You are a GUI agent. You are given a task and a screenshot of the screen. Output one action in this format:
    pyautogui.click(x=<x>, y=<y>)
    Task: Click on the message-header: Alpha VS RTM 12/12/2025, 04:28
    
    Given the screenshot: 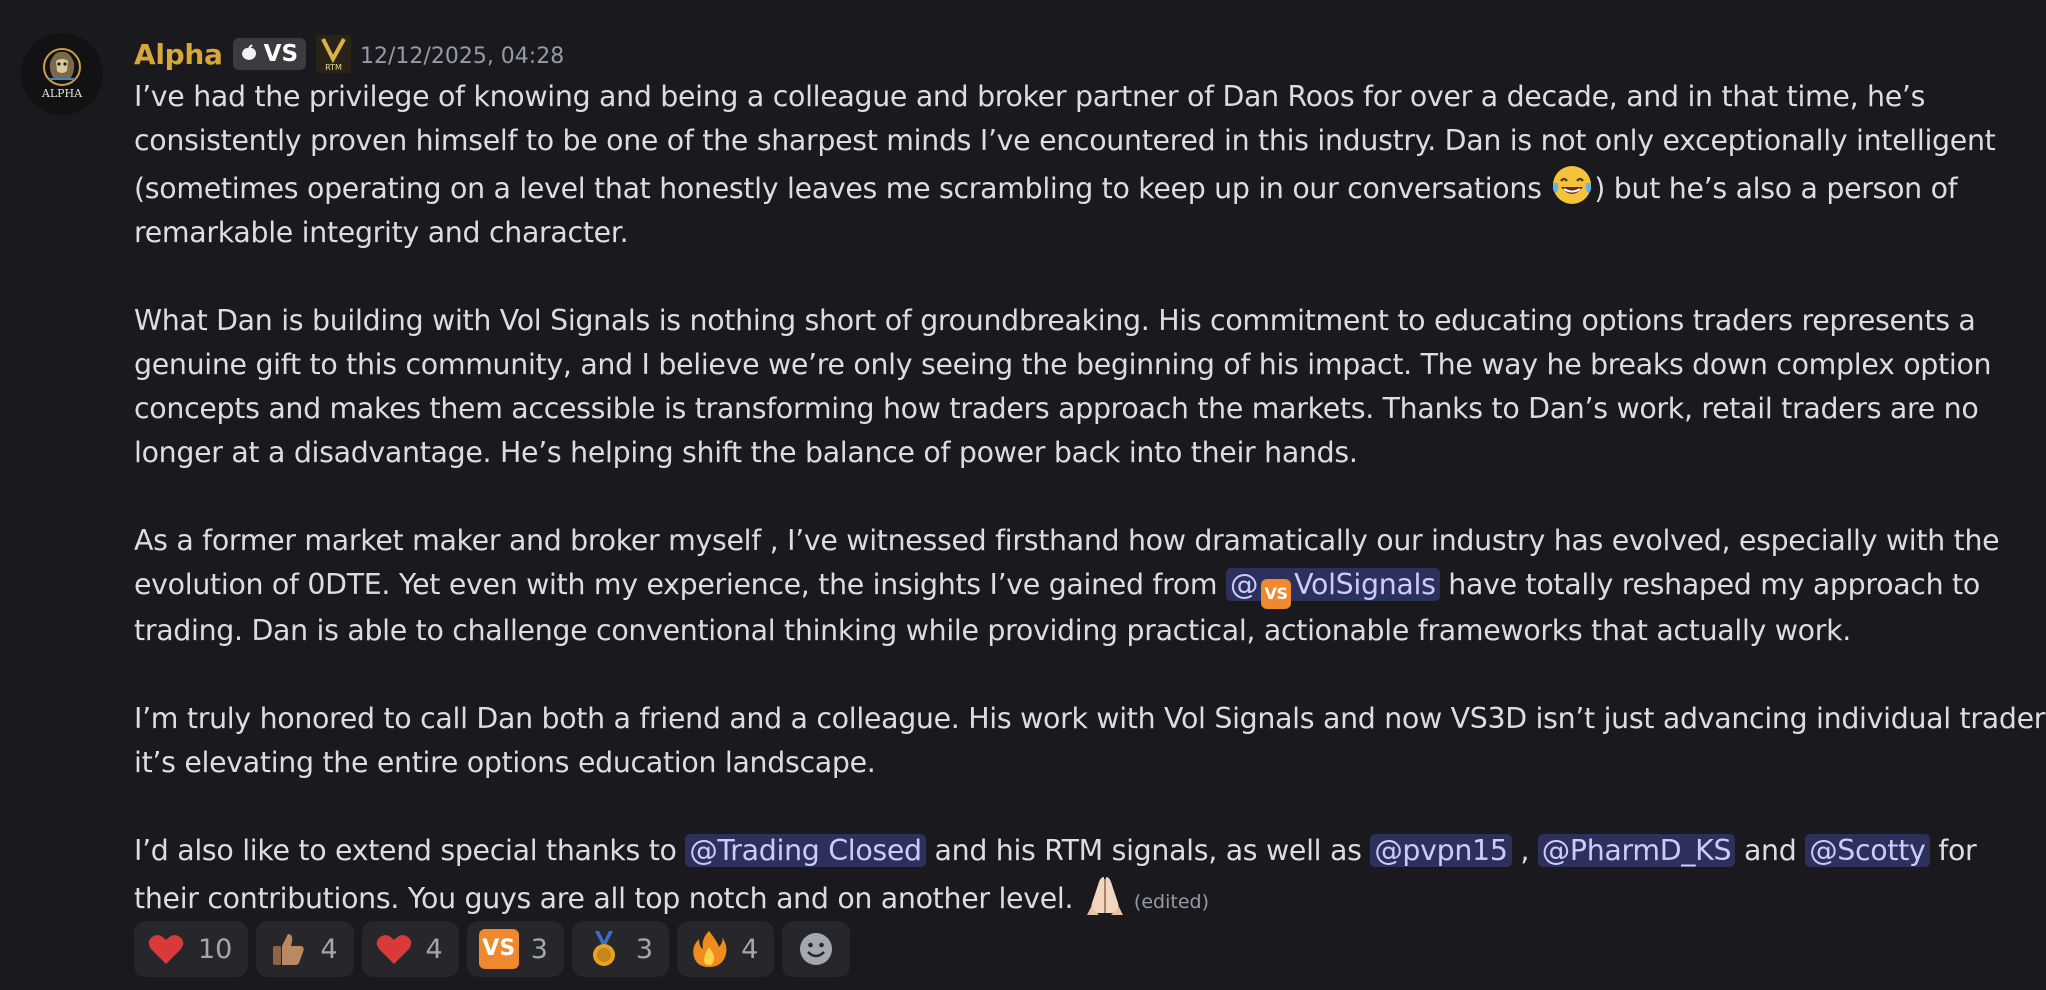 What is the action you would take?
    pyautogui.click(x=349, y=54)
    